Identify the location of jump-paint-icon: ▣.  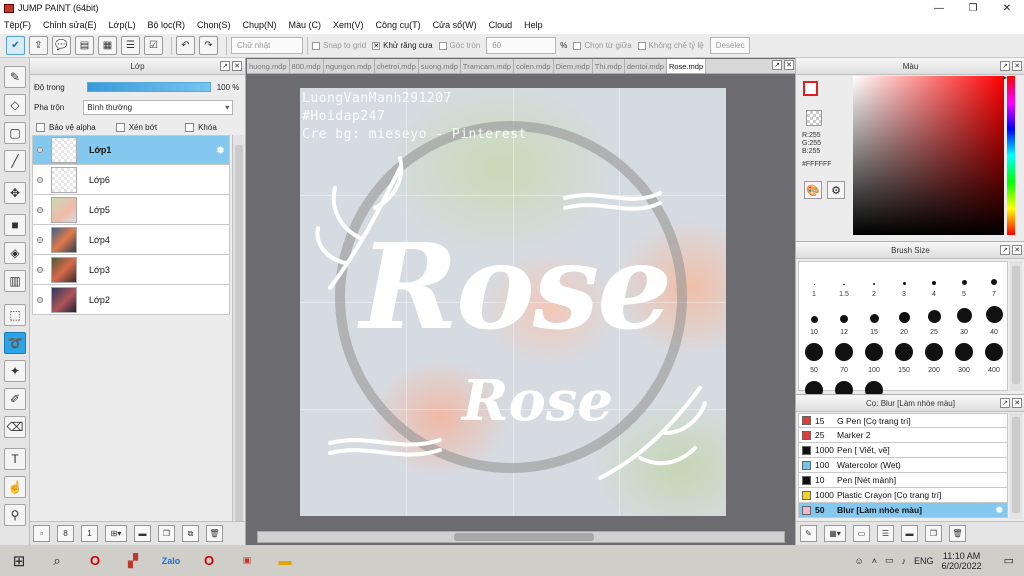
(247, 560).